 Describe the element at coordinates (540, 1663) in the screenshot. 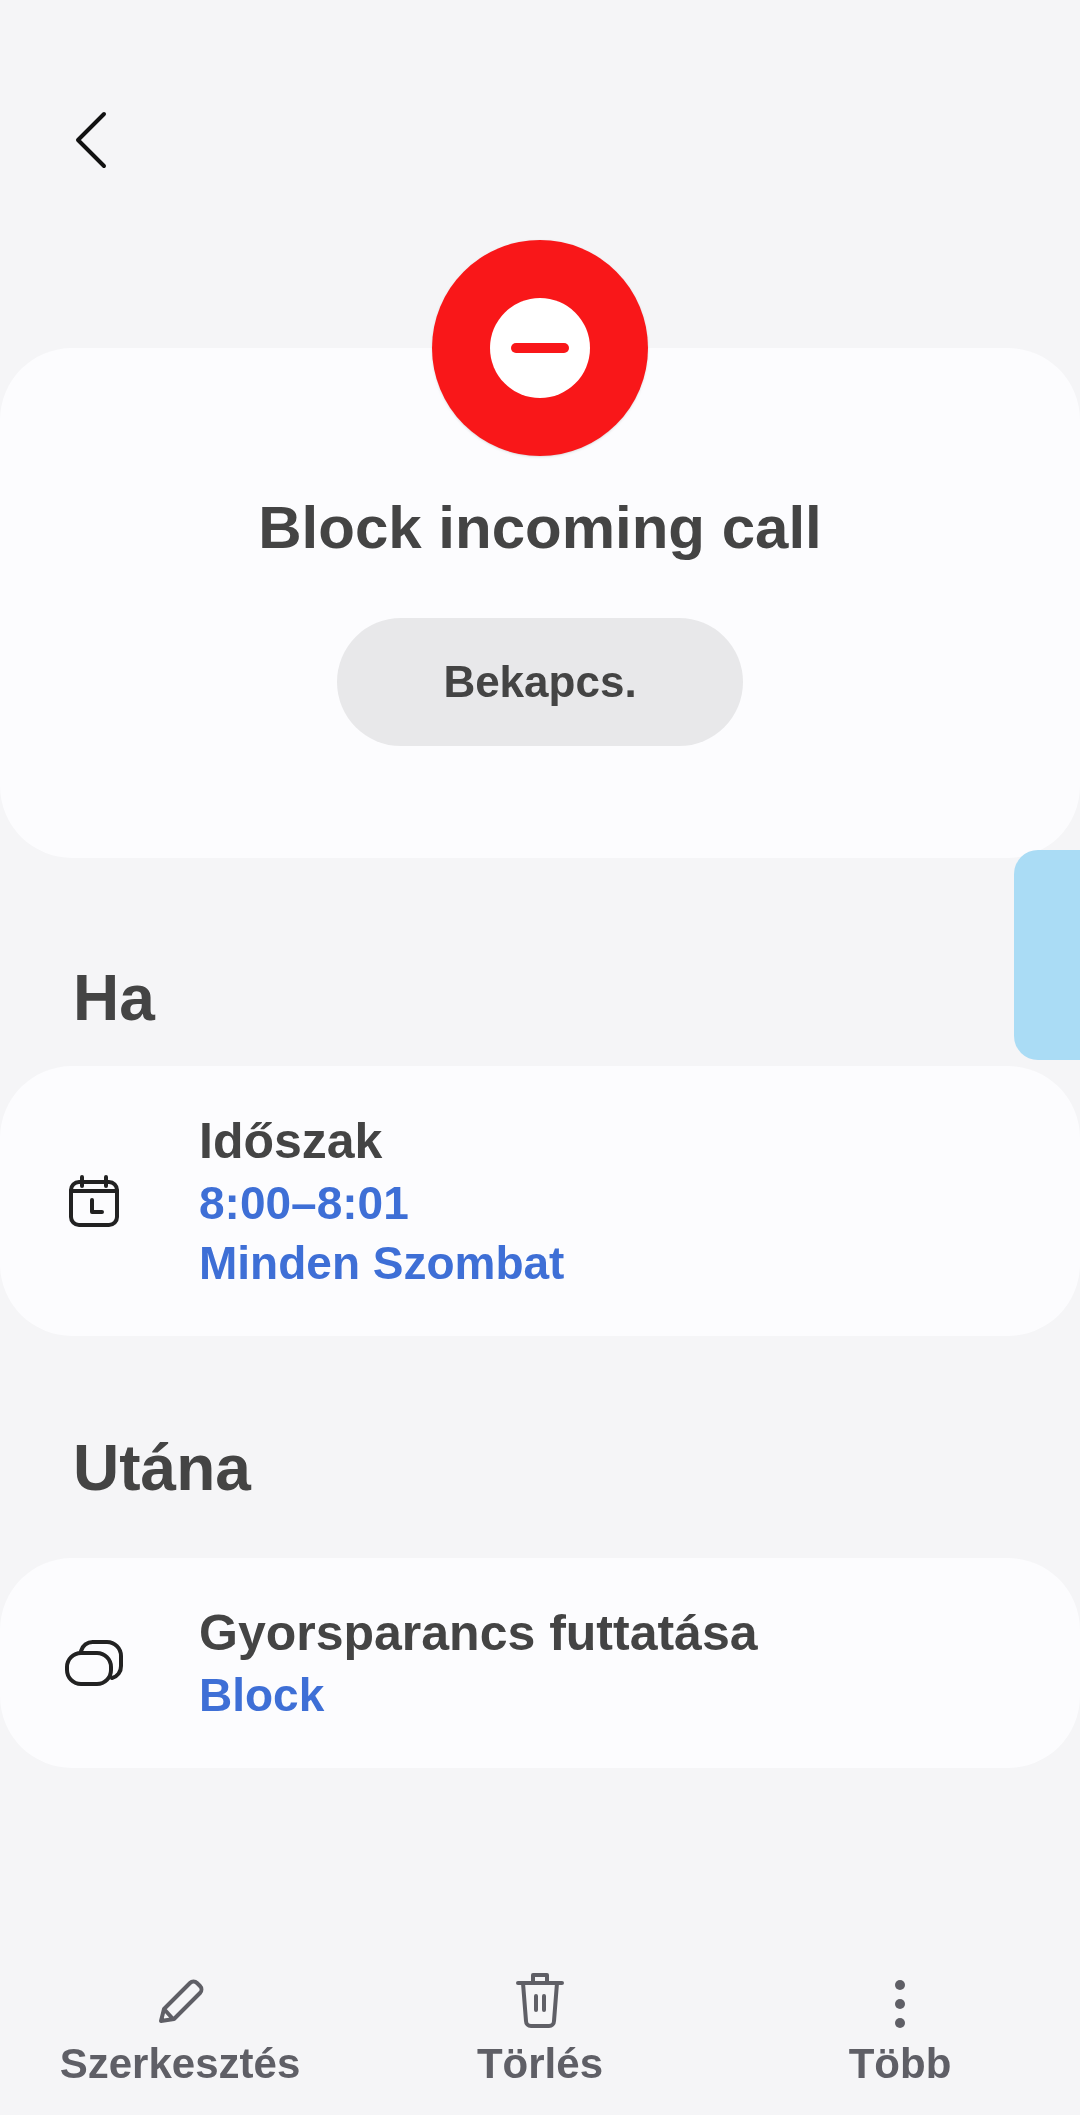

I see `condition-card: Gyorsparancs futtatása Block` at that location.